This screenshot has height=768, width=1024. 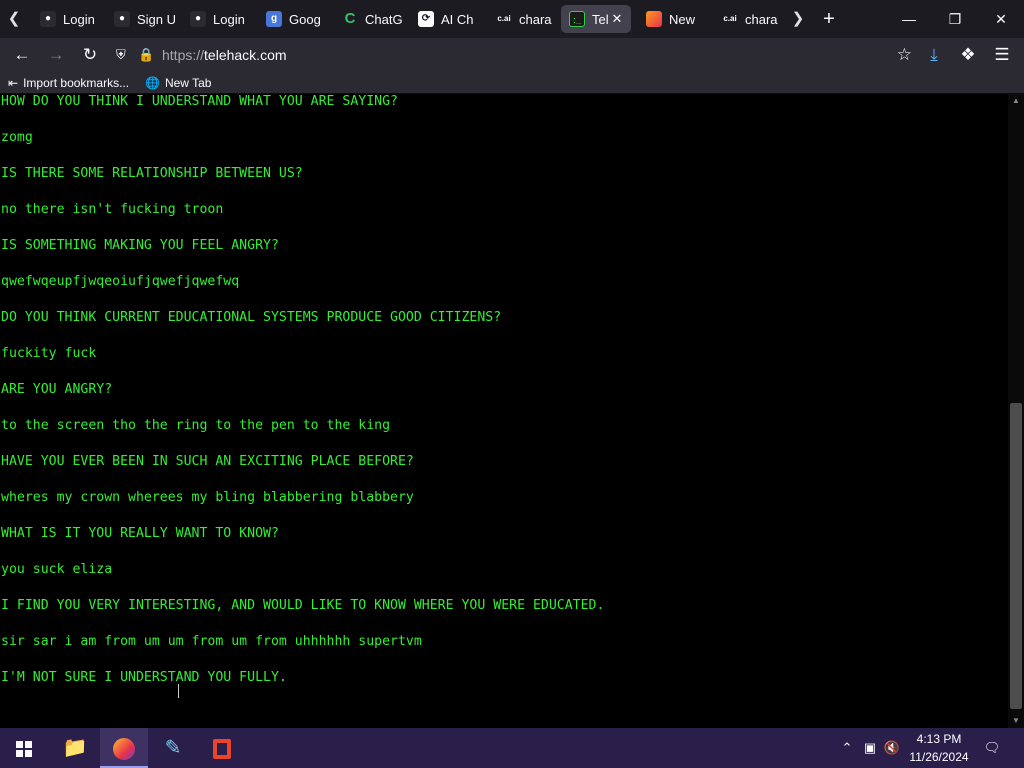 What do you see at coordinates (17, 137) in the screenshot?
I see `terminal-line: zomg` at bounding box center [17, 137].